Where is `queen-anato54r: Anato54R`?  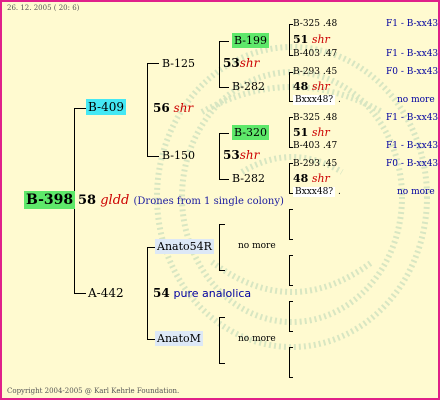 queen-anato54r: Anato54R is located at coordinates (184, 246).